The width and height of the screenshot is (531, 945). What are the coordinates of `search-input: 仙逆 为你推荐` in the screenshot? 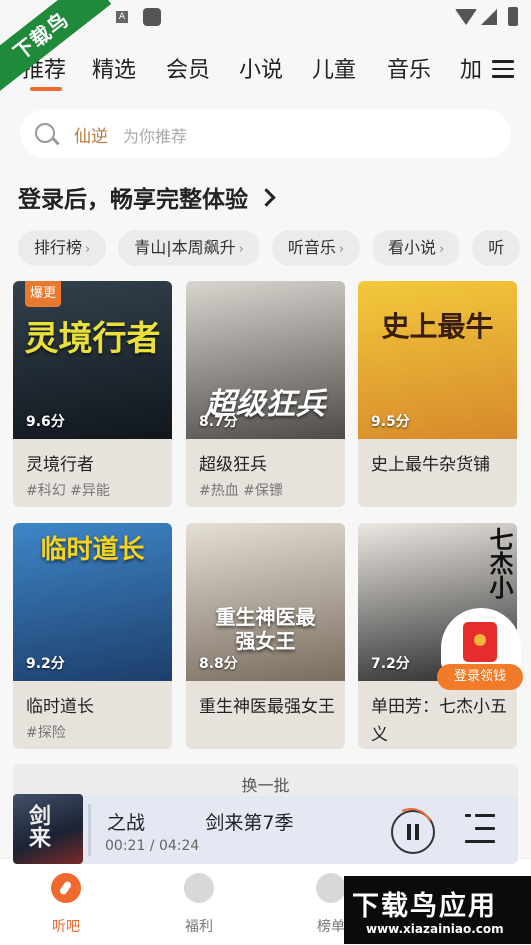 It's located at (265, 134).